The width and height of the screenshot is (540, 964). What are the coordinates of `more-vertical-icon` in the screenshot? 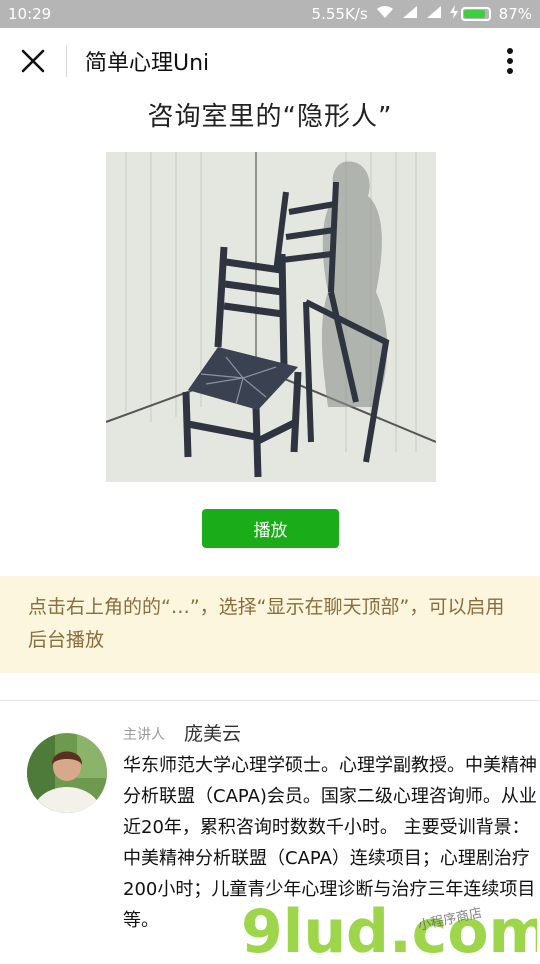 It's located at (510, 61).